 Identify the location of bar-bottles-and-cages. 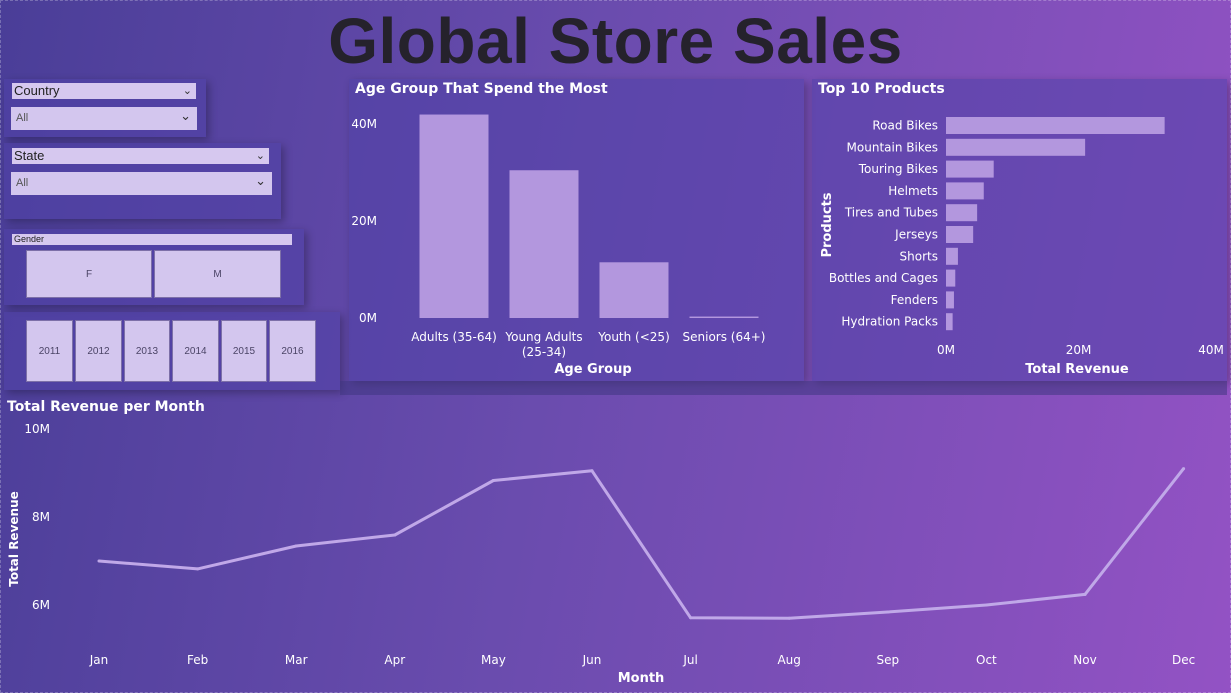
(951, 278).